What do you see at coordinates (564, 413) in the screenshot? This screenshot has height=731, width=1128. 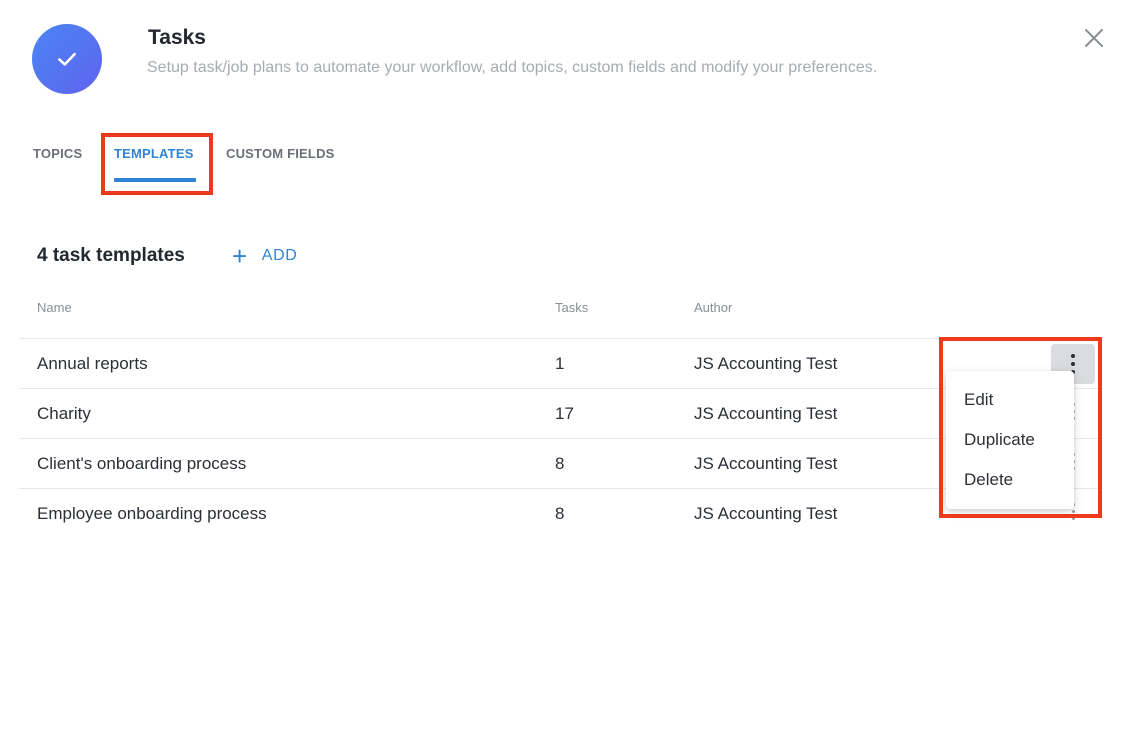 I see `template-task-count: 17` at bounding box center [564, 413].